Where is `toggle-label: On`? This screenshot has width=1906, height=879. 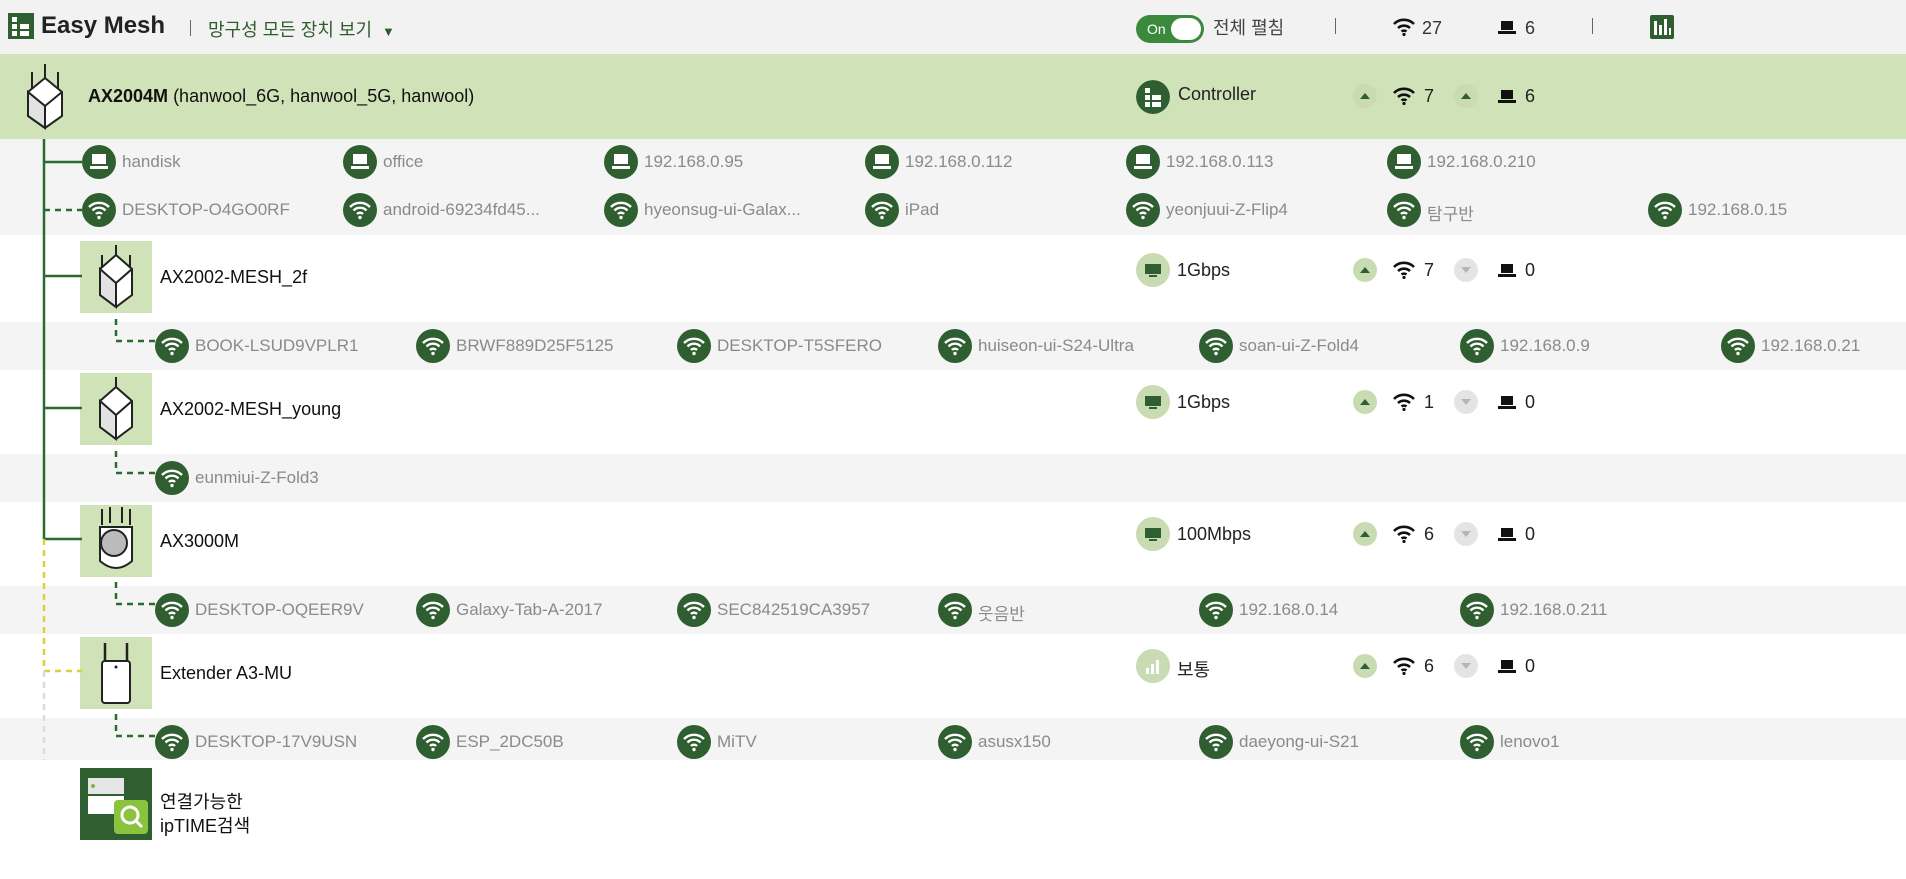 toggle-label: On is located at coordinates (1156, 29).